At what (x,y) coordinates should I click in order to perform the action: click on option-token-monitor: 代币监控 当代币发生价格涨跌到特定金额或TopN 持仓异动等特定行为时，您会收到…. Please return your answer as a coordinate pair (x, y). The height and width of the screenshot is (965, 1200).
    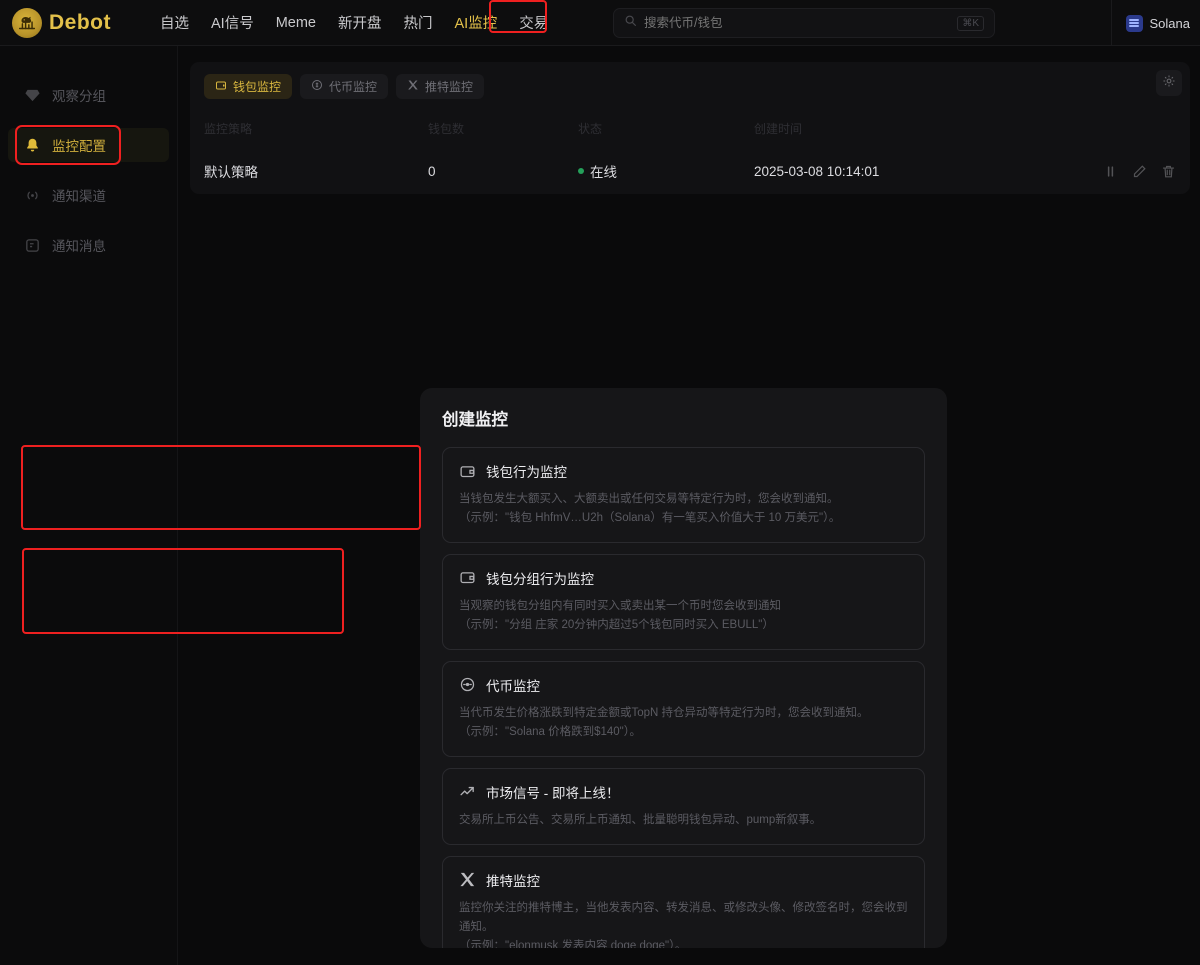
    Looking at the image, I should click on (683, 708).